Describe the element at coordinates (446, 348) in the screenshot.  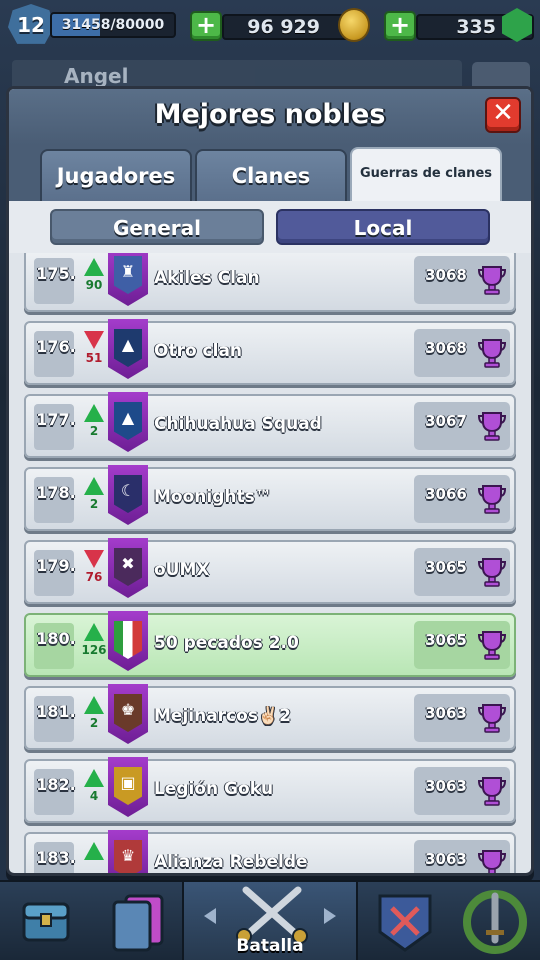
I see `clan-score: 3068` at that location.